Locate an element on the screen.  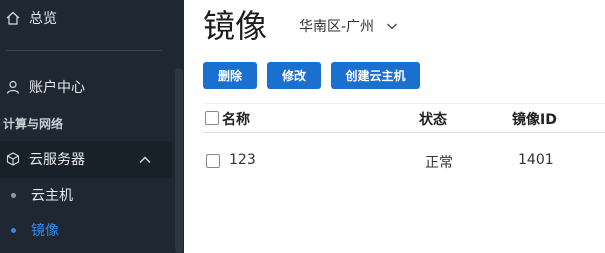
sidebar-group-cloud-server: 云服务器 is located at coordinates (86, 159).